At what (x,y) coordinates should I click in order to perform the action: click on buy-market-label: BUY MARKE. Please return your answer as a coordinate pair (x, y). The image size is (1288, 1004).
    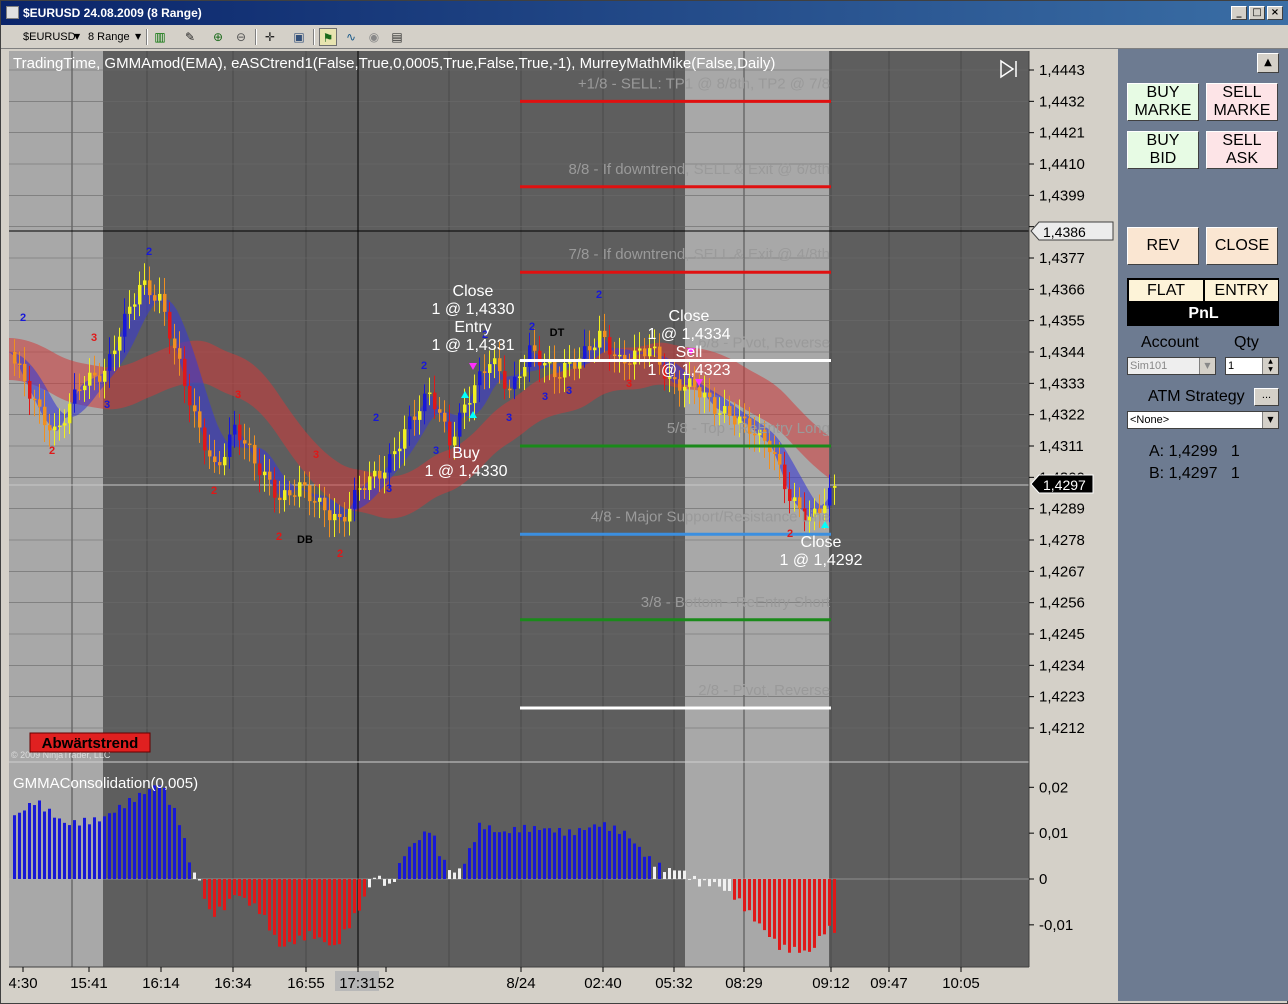
    Looking at the image, I should click on (1163, 101).